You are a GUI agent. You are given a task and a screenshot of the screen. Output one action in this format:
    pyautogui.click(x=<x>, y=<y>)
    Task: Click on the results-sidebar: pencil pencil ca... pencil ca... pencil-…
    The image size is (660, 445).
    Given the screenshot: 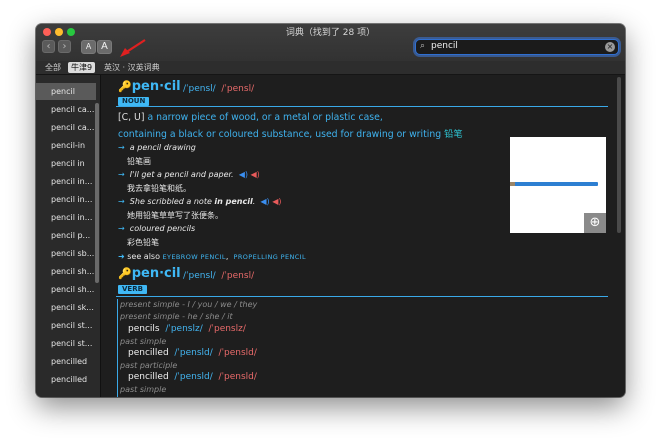 What is the action you would take?
    pyautogui.click(x=68, y=236)
    